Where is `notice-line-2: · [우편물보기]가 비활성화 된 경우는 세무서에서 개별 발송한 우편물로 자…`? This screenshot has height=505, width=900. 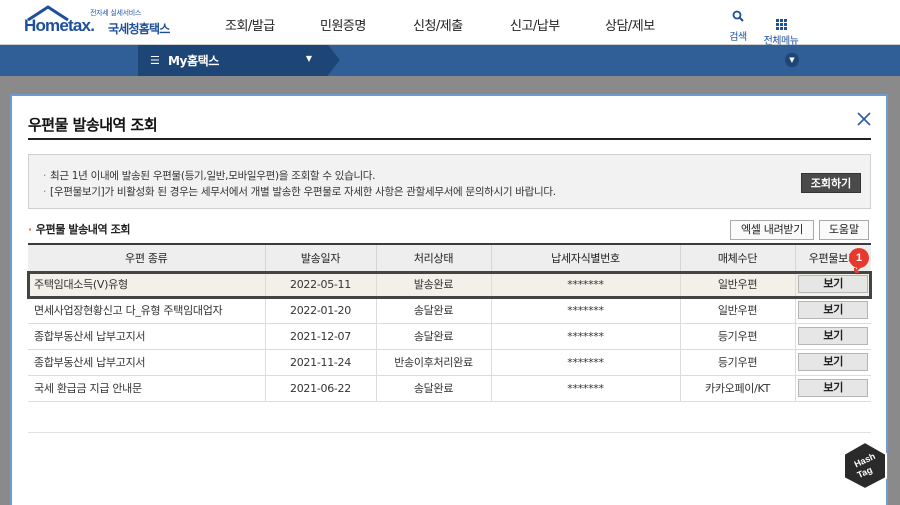 notice-line-2: · [우편물보기]가 비활성화 된 경우는 세무서에서 개별 발송한 우편물로 자… is located at coordinates (299, 192).